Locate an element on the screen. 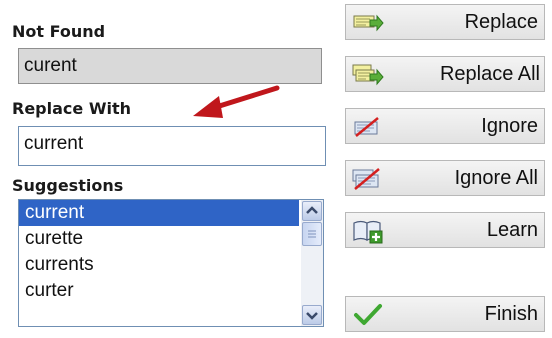 This screenshot has width=552, height=338. learn-button-label: Learn is located at coordinates (512, 230).